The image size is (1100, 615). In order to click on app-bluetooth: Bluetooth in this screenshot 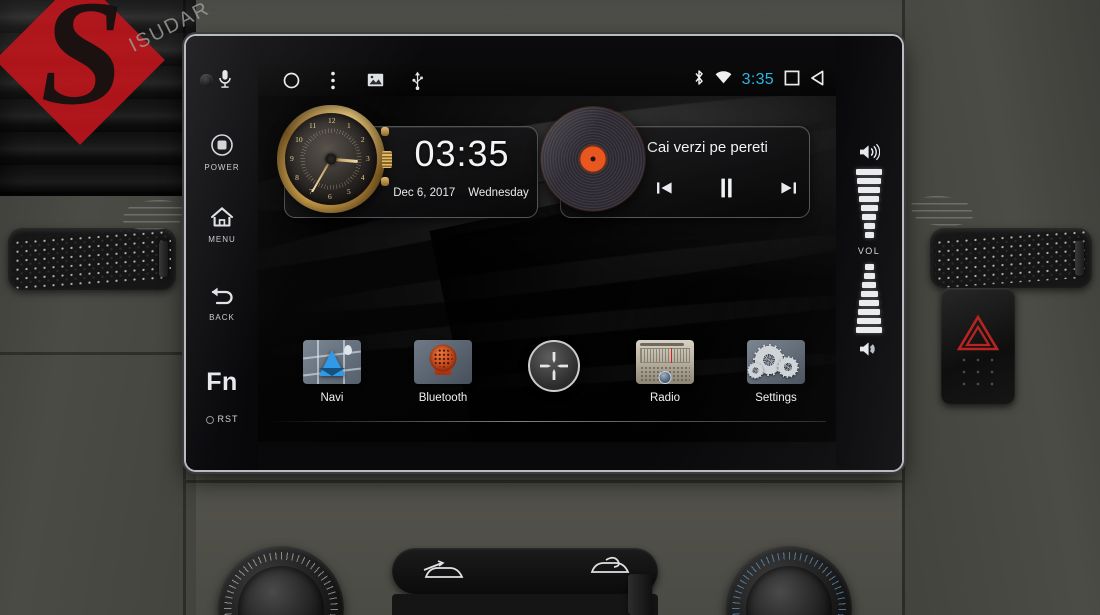, I will do `click(443, 372)`.